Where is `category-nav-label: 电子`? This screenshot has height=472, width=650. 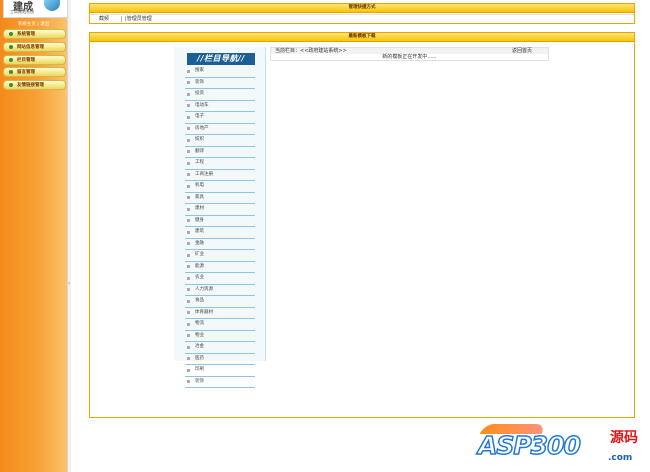 category-nav-label: 电子 is located at coordinates (199, 116).